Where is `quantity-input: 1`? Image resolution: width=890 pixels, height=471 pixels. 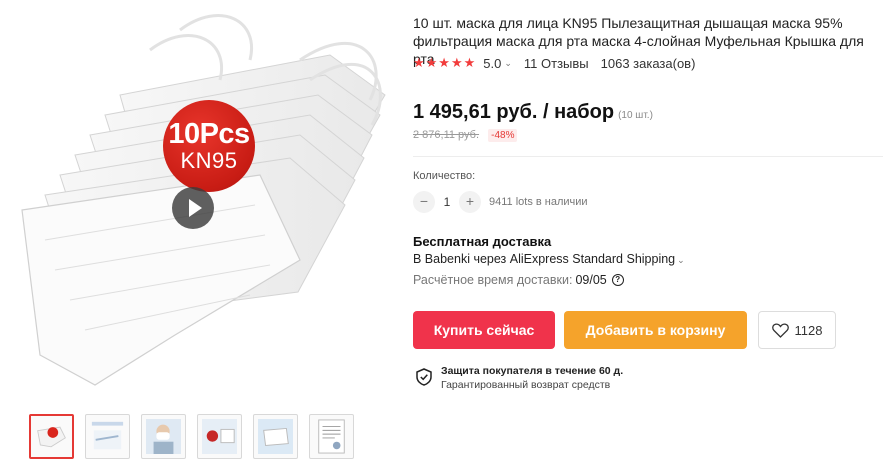
quantity-input: 1 is located at coordinates (447, 202).